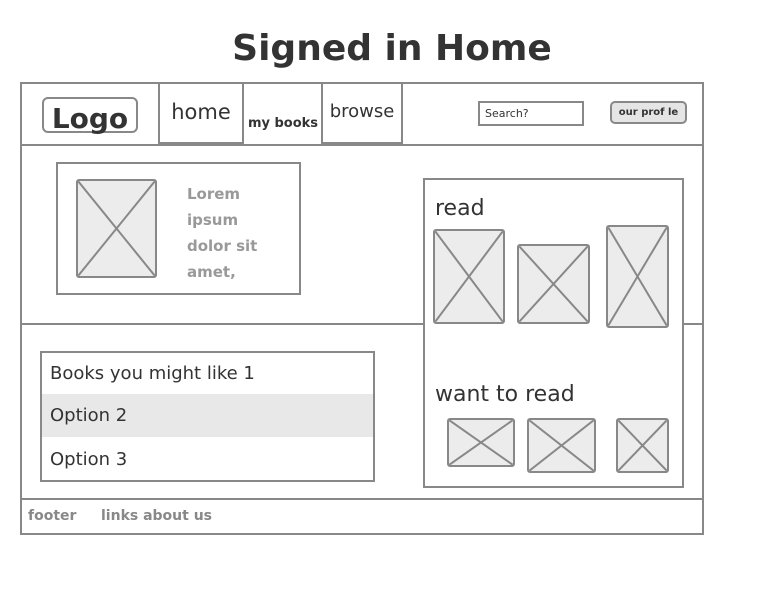 Image resolution: width=784 pixels, height=600 pixels. I want to click on tab-home-label: home, so click(201, 112).